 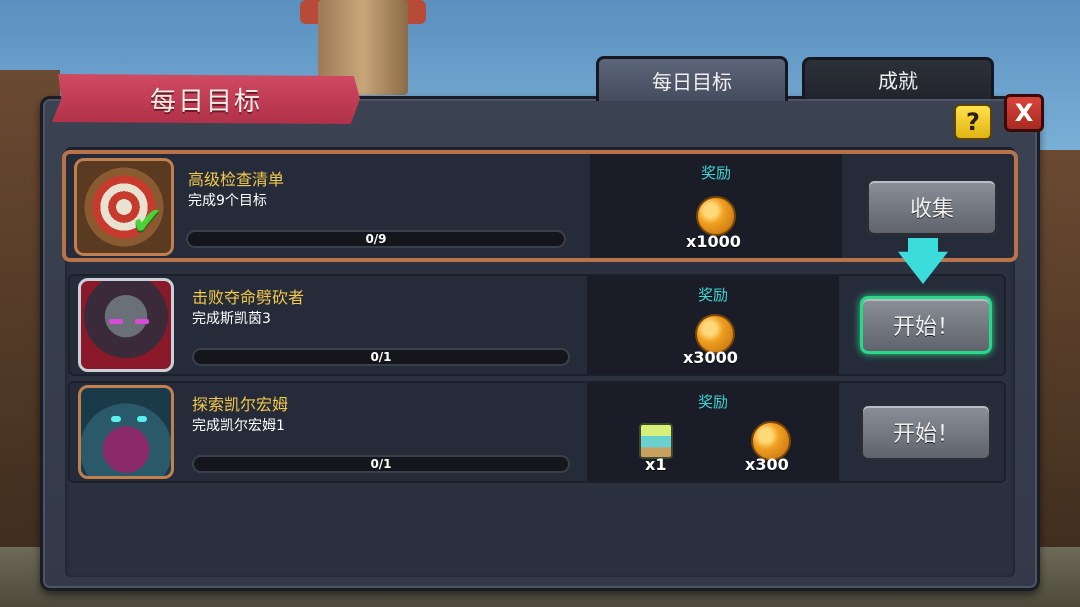 What do you see at coordinates (126, 325) in the screenshot?
I see `knight-portrait` at bounding box center [126, 325].